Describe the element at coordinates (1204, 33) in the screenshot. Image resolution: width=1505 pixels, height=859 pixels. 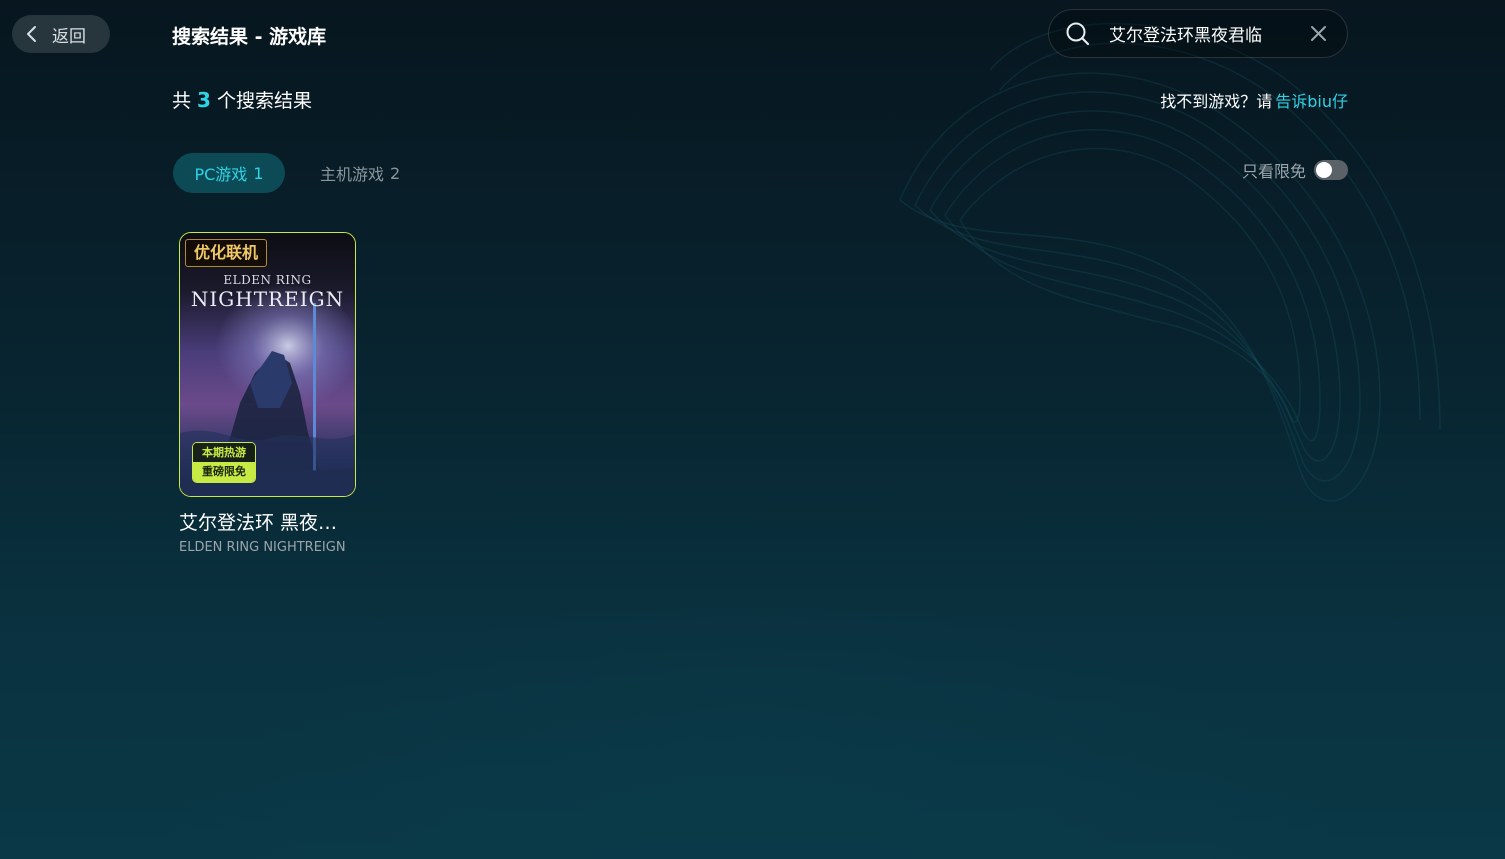
I see `search-input` at that location.